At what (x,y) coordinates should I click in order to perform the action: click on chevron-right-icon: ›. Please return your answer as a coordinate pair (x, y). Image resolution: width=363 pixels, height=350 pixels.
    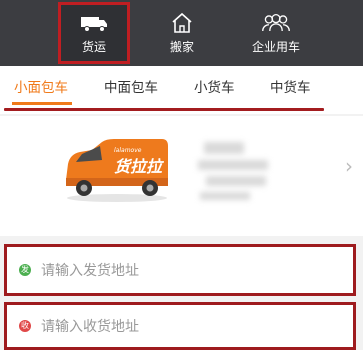
    Looking at the image, I should click on (349, 166).